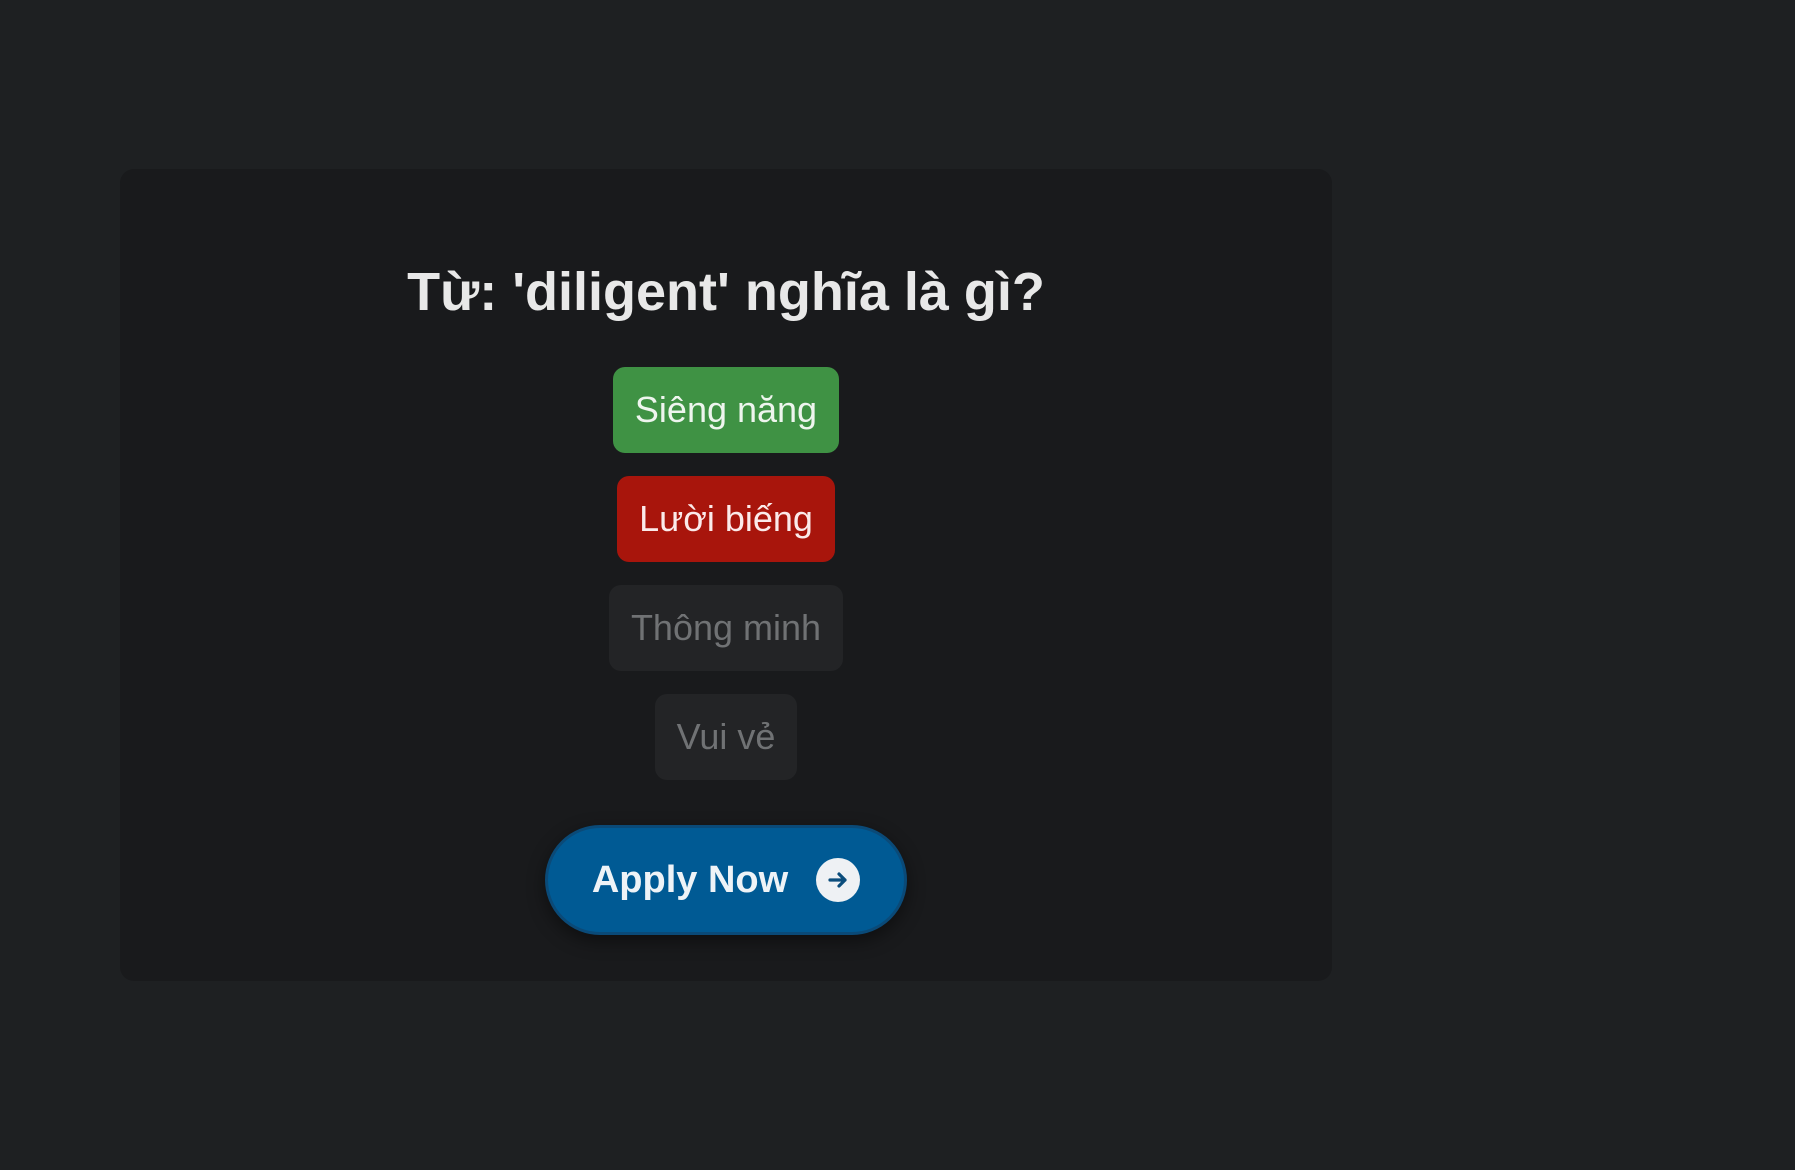 The width and height of the screenshot is (1795, 1170). I want to click on apply-now-label: Apply Now, so click(690, 879).